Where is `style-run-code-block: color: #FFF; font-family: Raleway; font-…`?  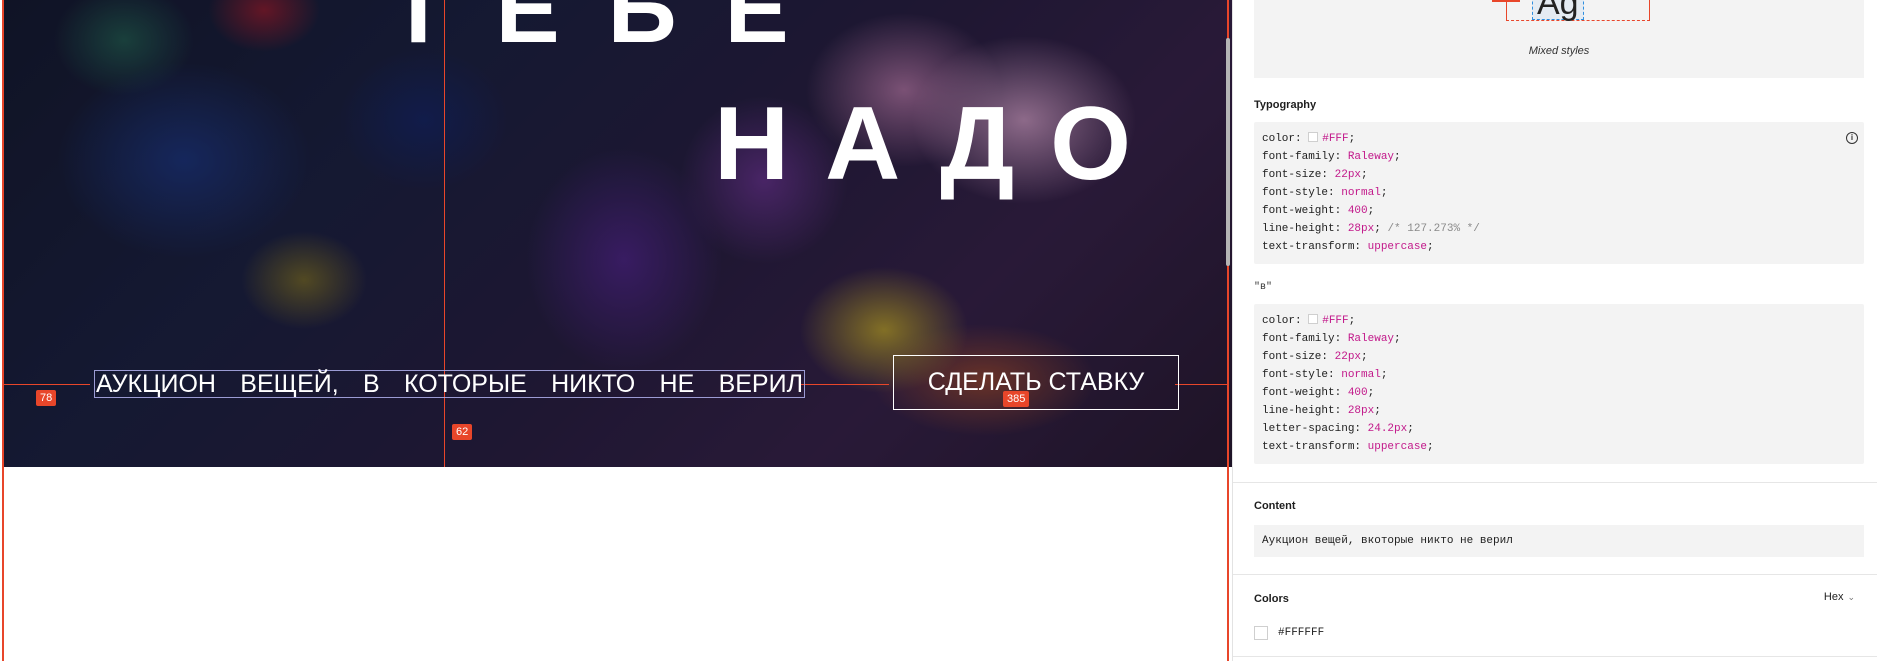
style-run-code-block: color: #FFF; font-family: Raleway; font-… is located at coordinates (1559, 384).